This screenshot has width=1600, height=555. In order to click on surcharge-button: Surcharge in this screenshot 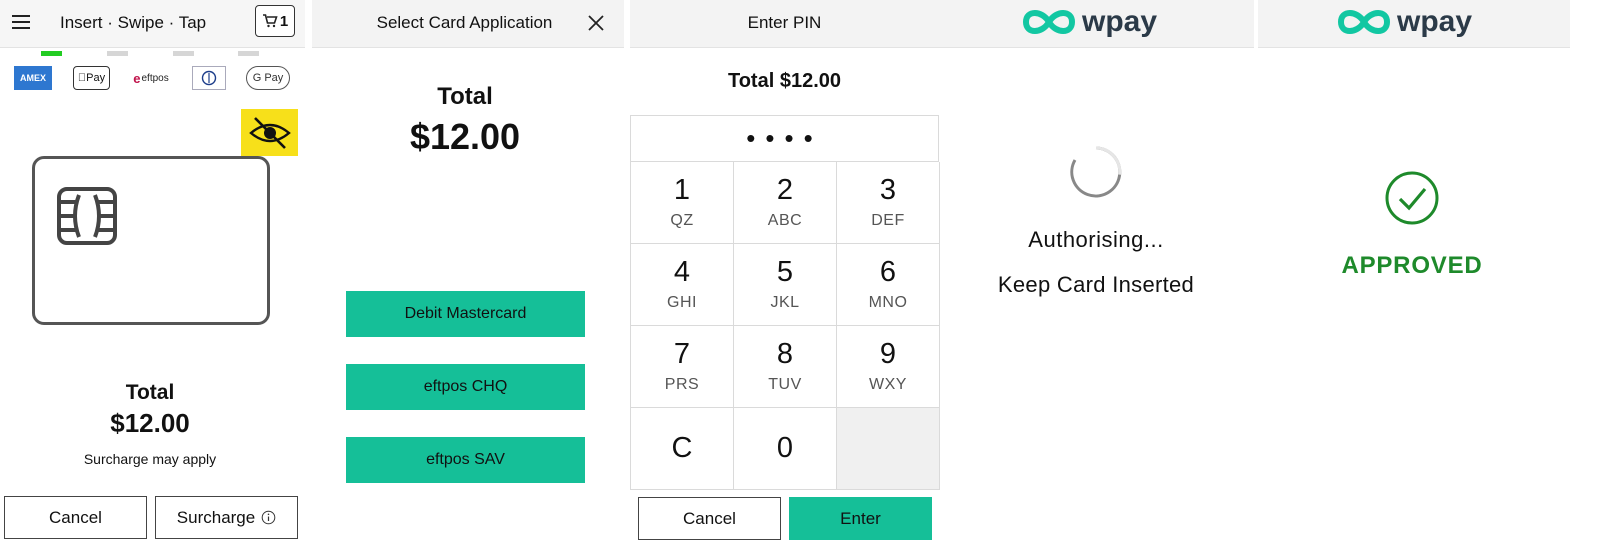, I will do `click(226, 517)`.